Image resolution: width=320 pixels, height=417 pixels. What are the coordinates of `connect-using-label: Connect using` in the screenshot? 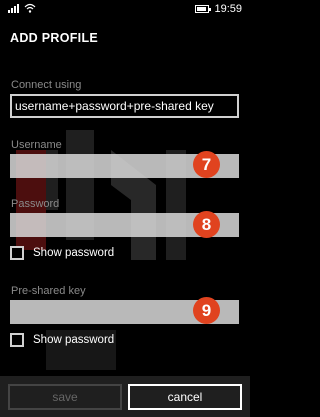 It's located at (46, 85).